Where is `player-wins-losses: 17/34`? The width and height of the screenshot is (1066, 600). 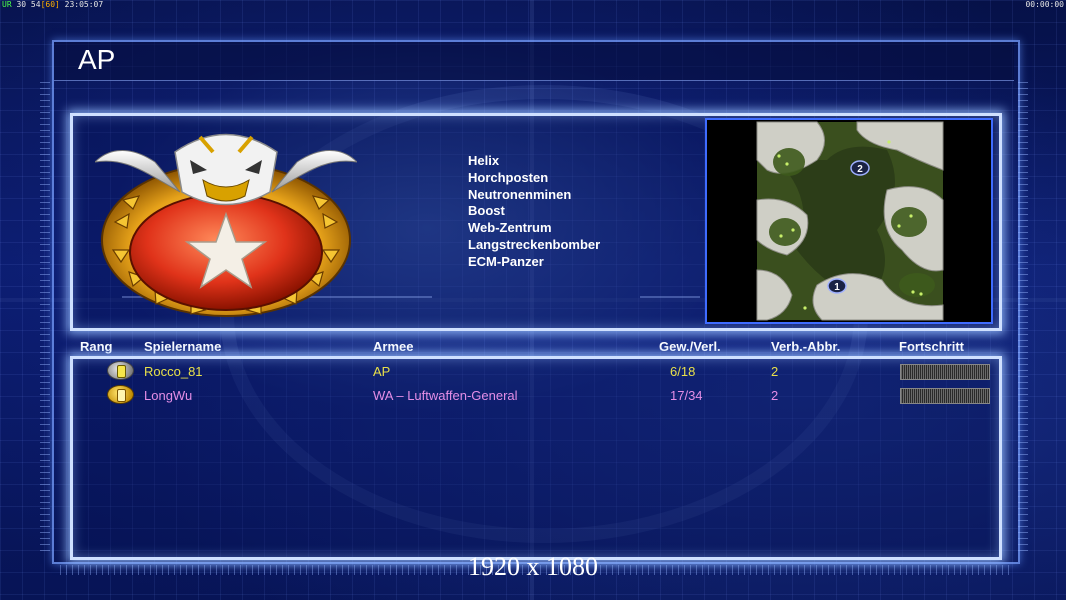 player-wins-losses: 17/34 is located at coordinates (686, 395).